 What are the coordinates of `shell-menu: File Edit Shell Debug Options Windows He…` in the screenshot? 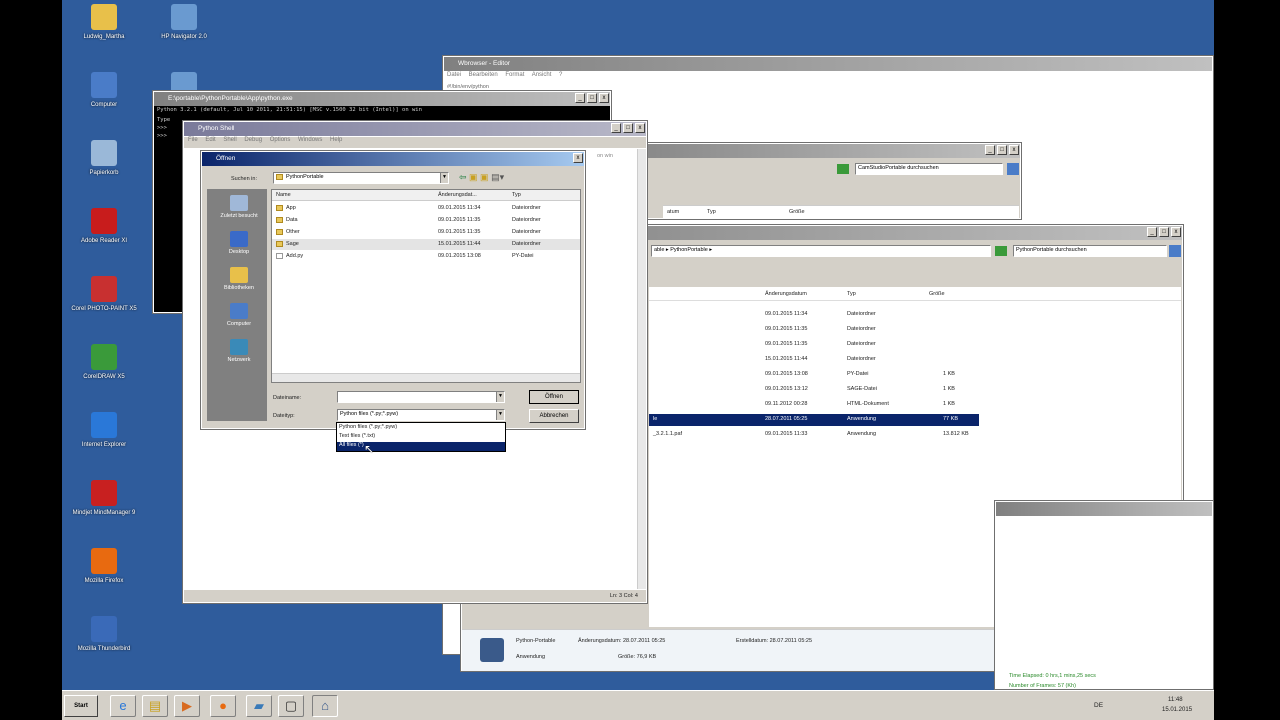 It's located at (415, 142).